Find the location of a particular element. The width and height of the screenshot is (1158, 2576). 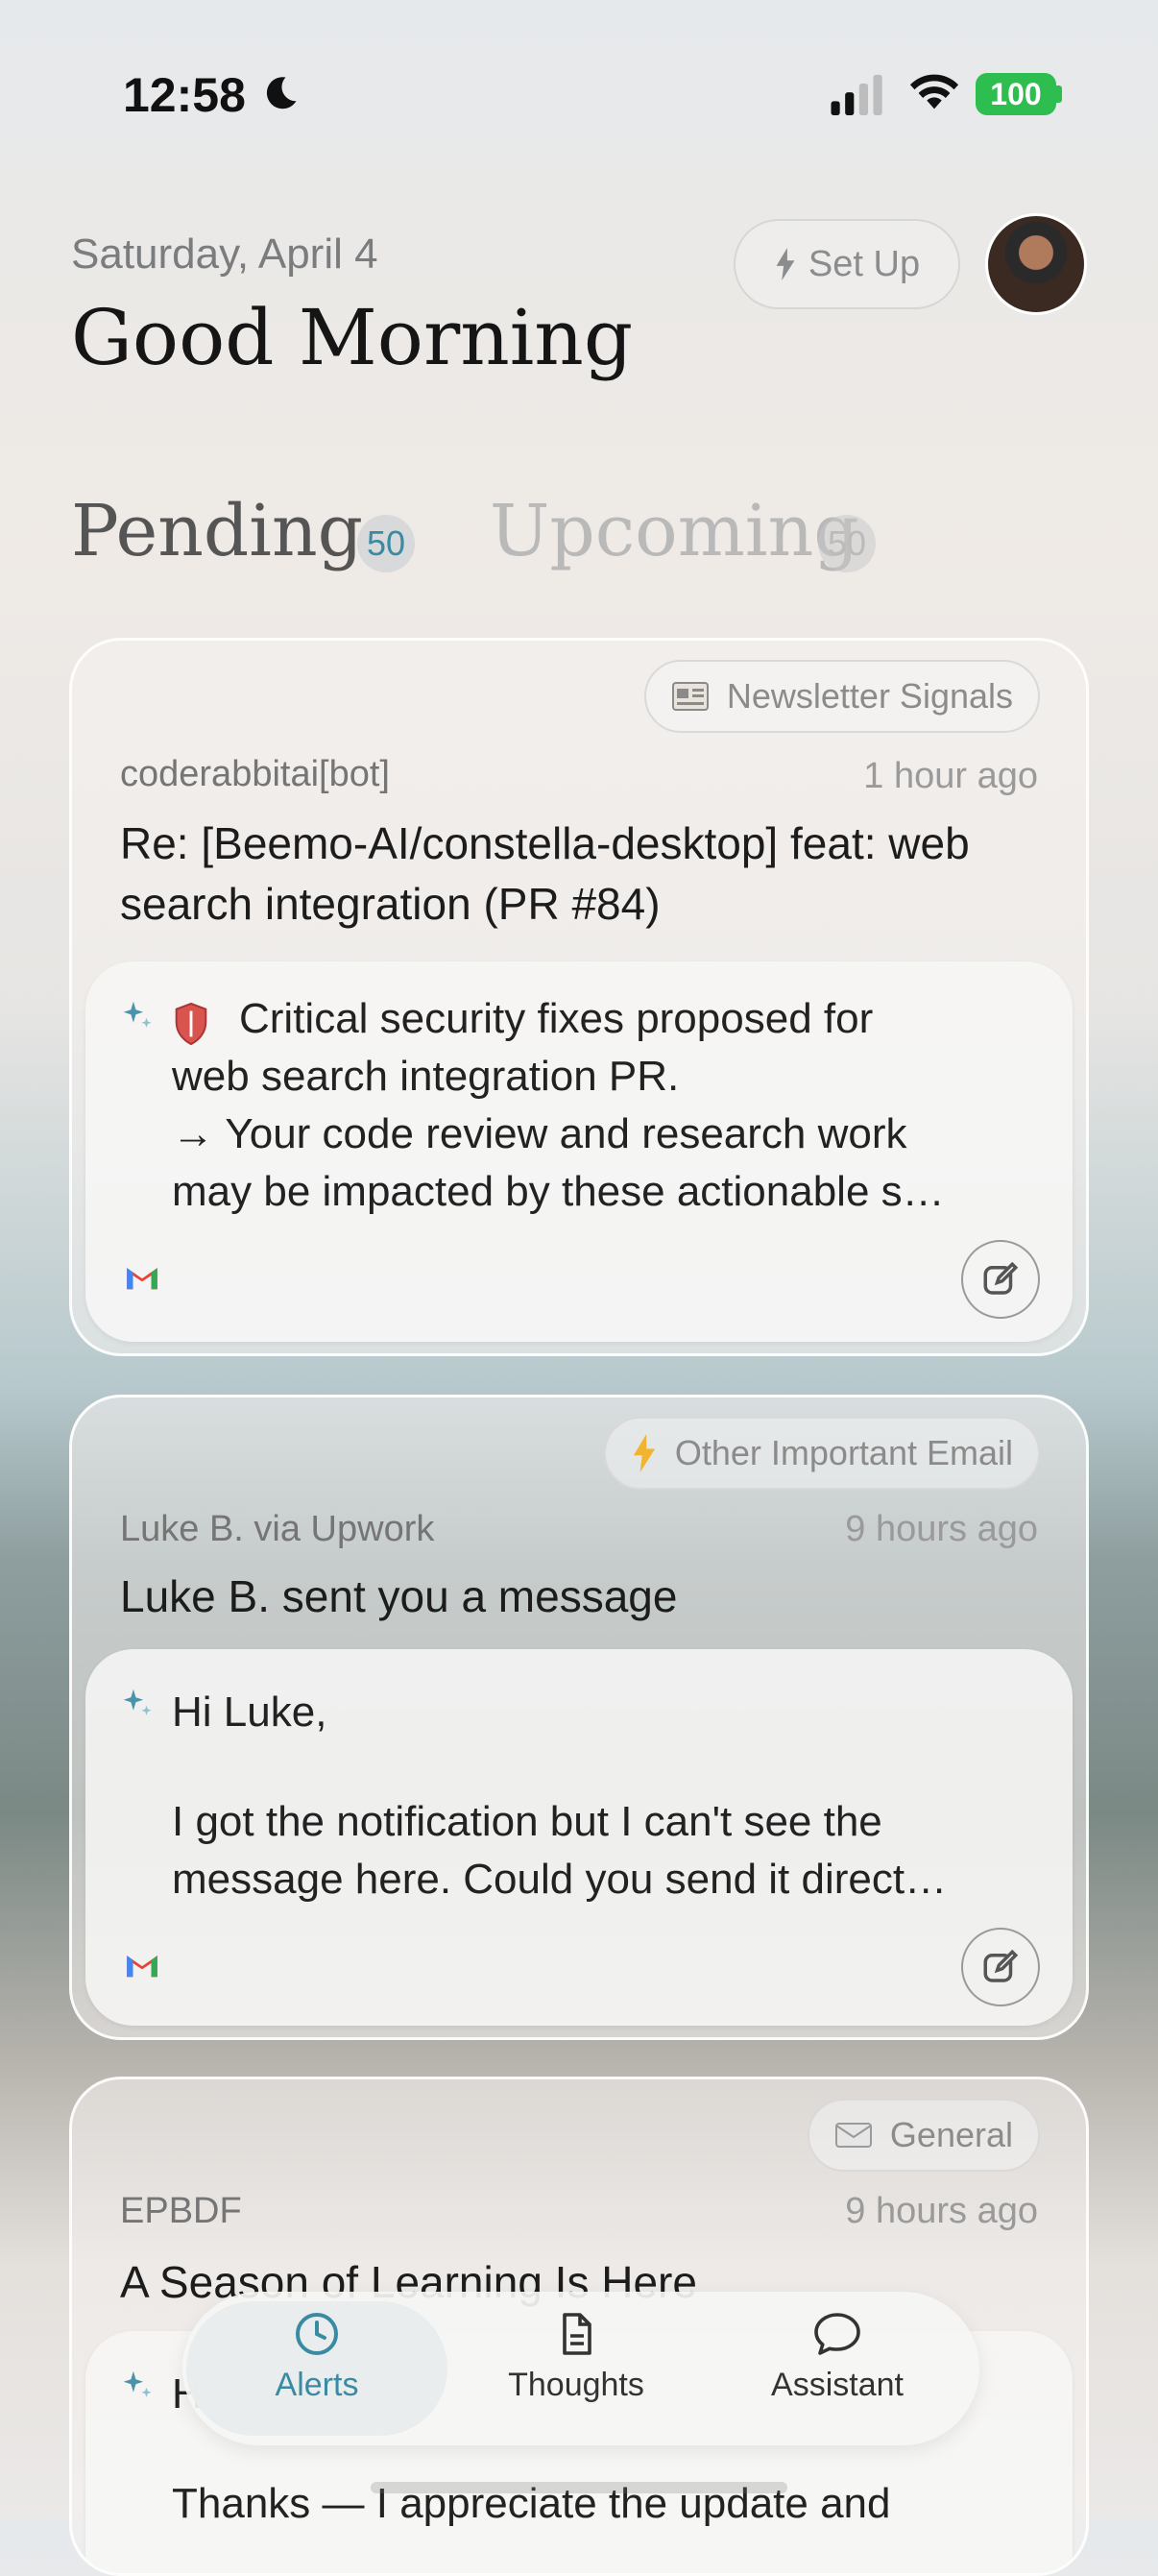

category-tag: Newsletter Signals is located at coordinates (841, 696).